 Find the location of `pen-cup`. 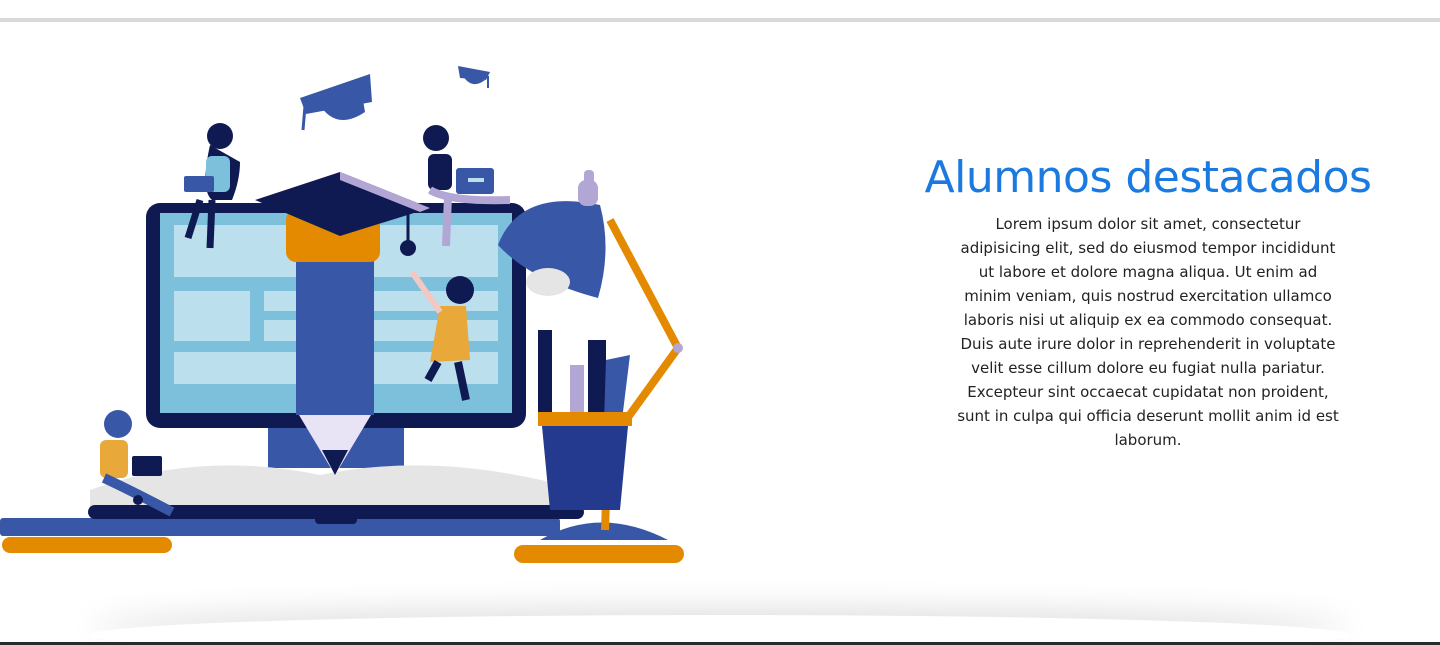

pen-cup is located at coordinates (585, 420).